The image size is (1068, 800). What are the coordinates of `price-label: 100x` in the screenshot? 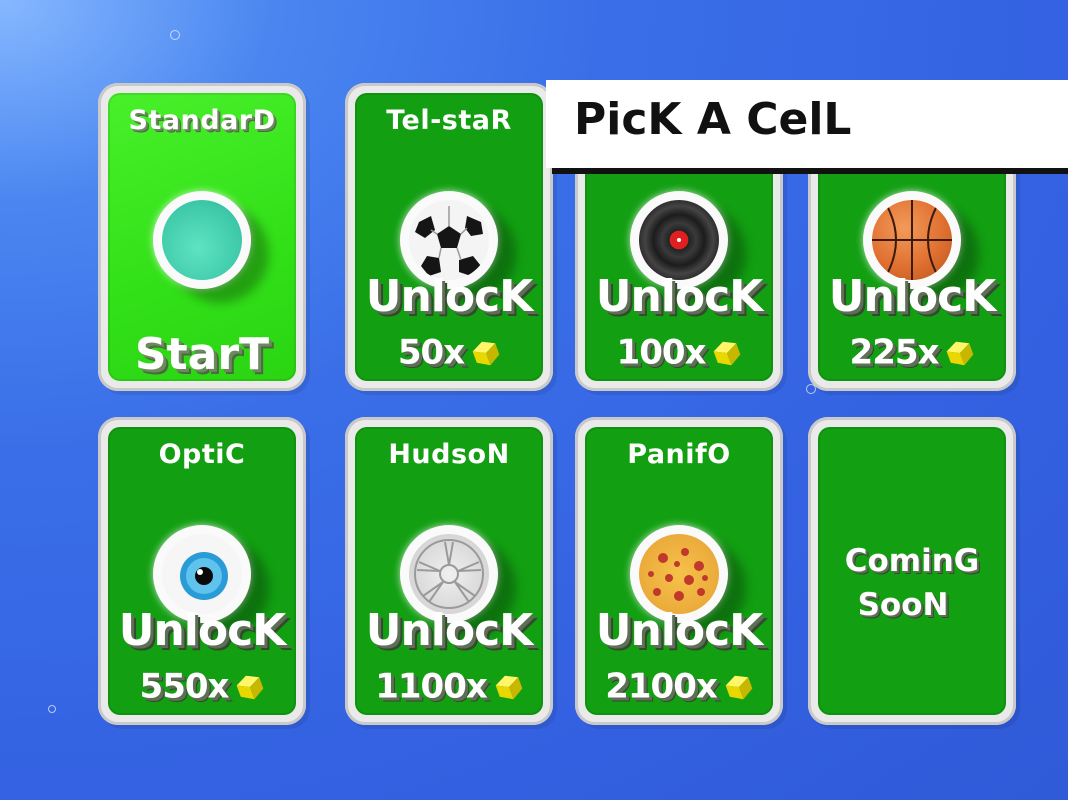 It's located at (679, 352).